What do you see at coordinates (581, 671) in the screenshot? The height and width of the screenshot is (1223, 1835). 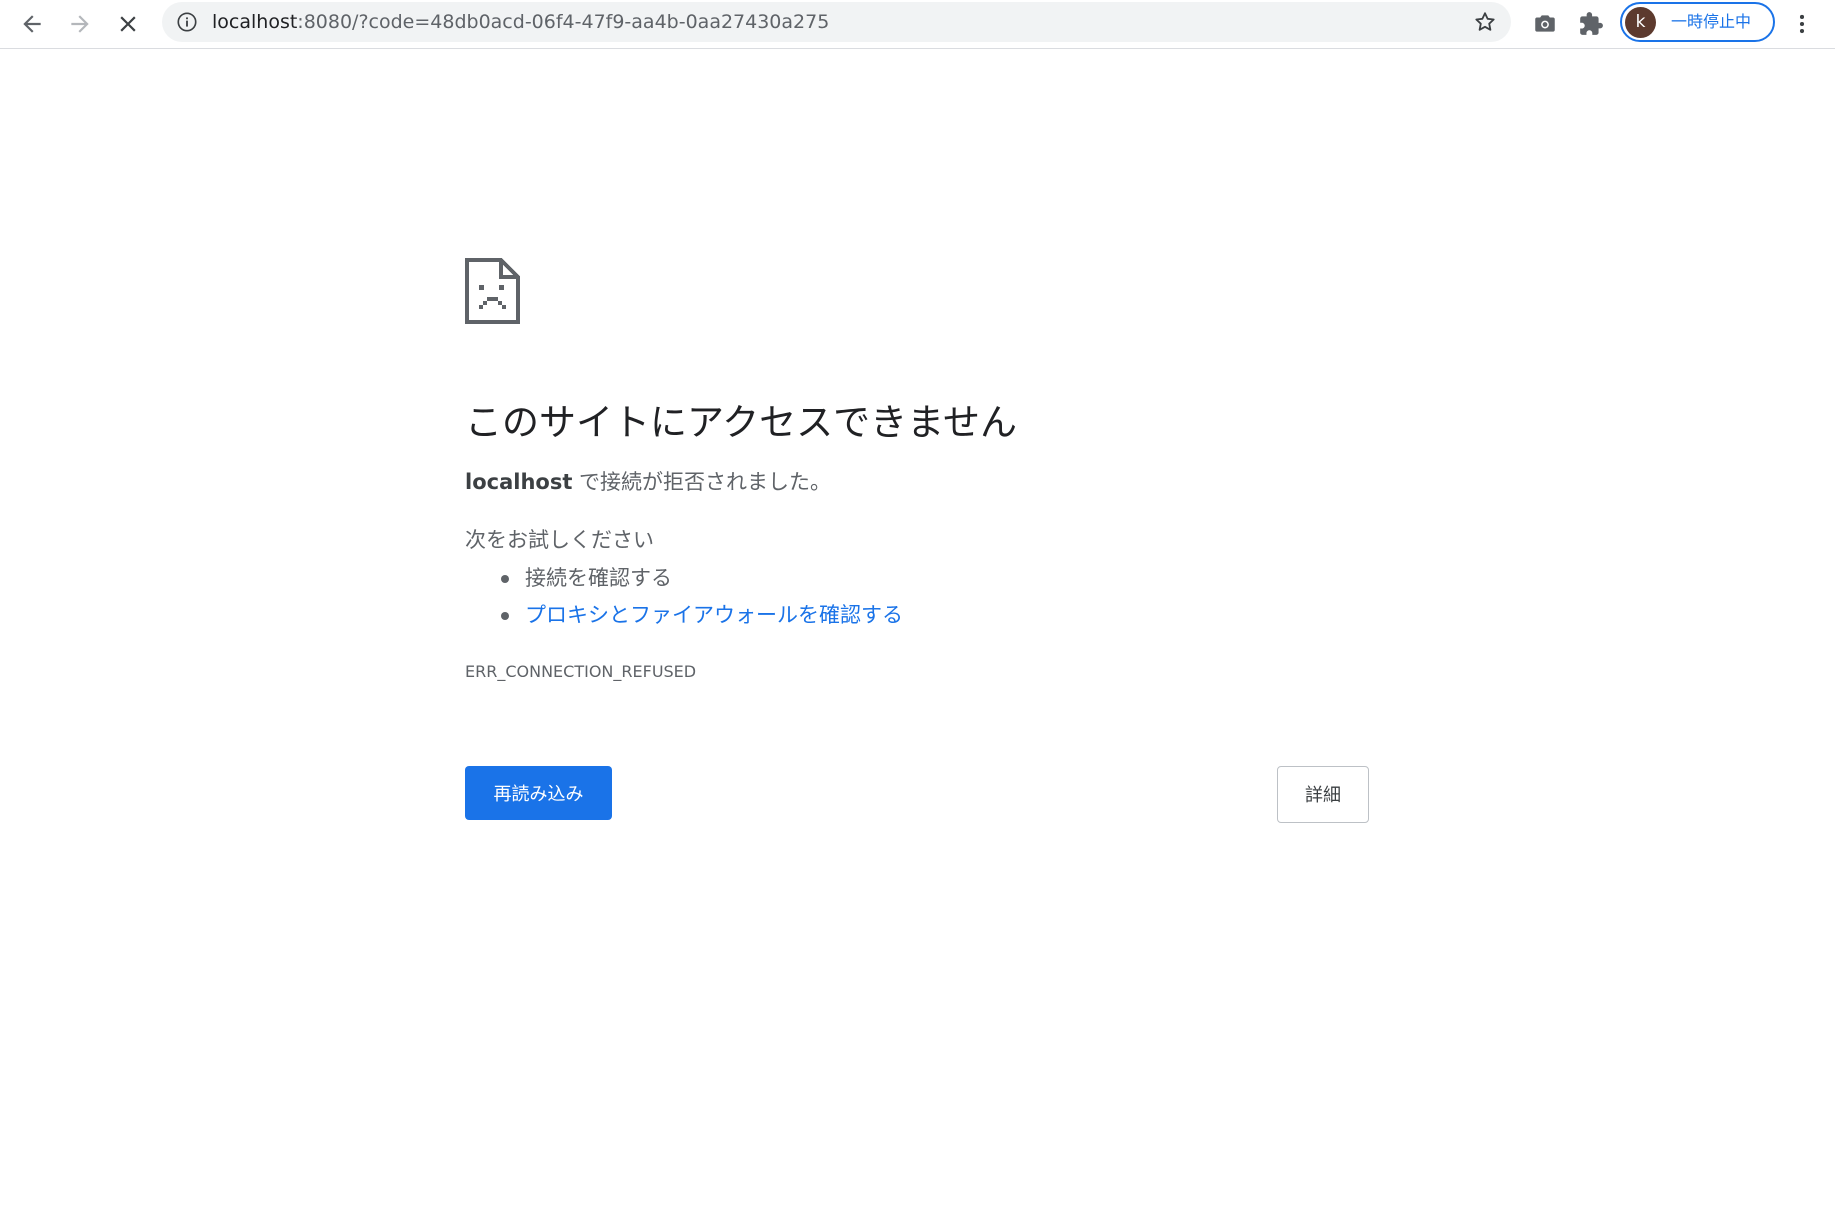 I see `error-code: ERR_CONNECTION_REFUSED` at bounding box center [581, 671].